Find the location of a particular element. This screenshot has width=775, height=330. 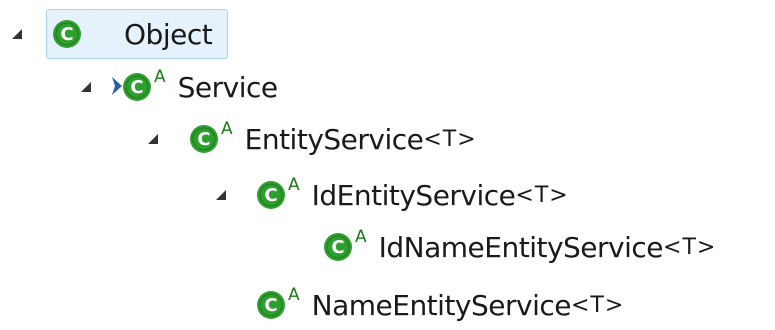

tree-node-label: EntityService is located at coordinates (334, 139).